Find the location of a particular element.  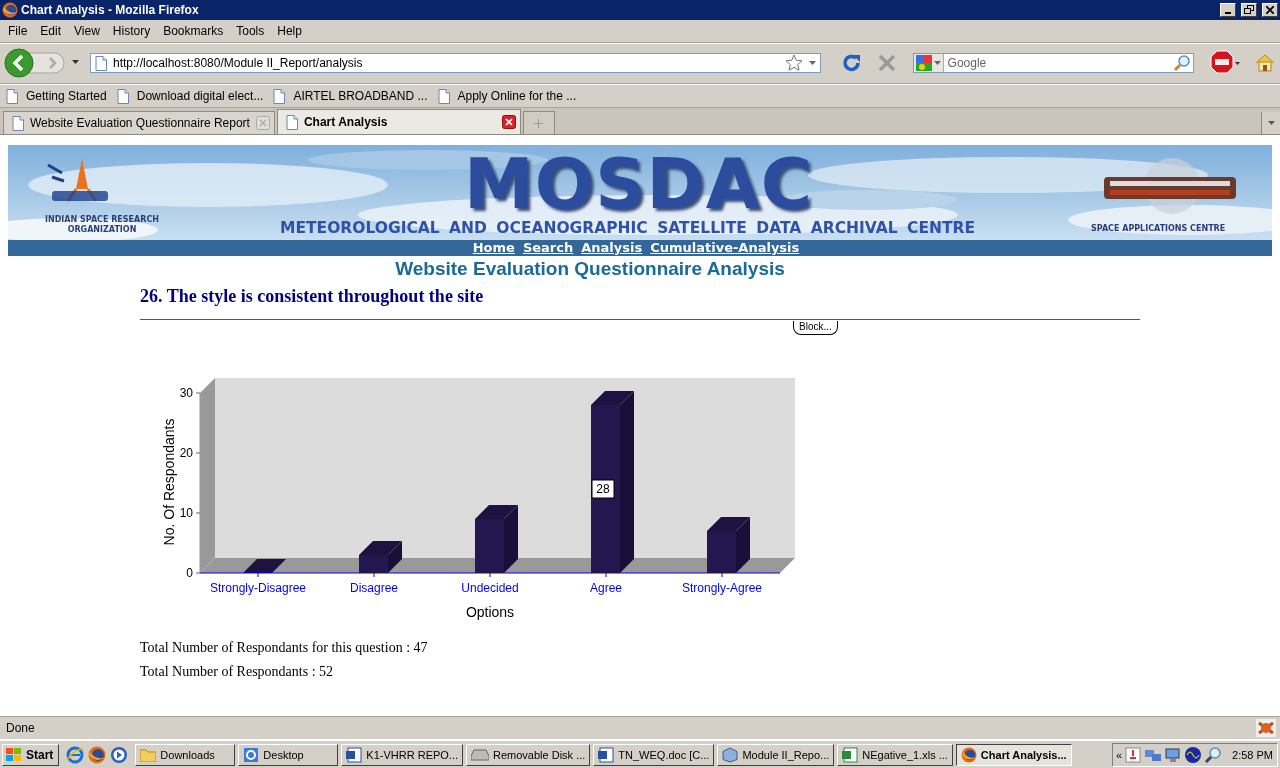

home-icon is located at coordinates (1265, 63).